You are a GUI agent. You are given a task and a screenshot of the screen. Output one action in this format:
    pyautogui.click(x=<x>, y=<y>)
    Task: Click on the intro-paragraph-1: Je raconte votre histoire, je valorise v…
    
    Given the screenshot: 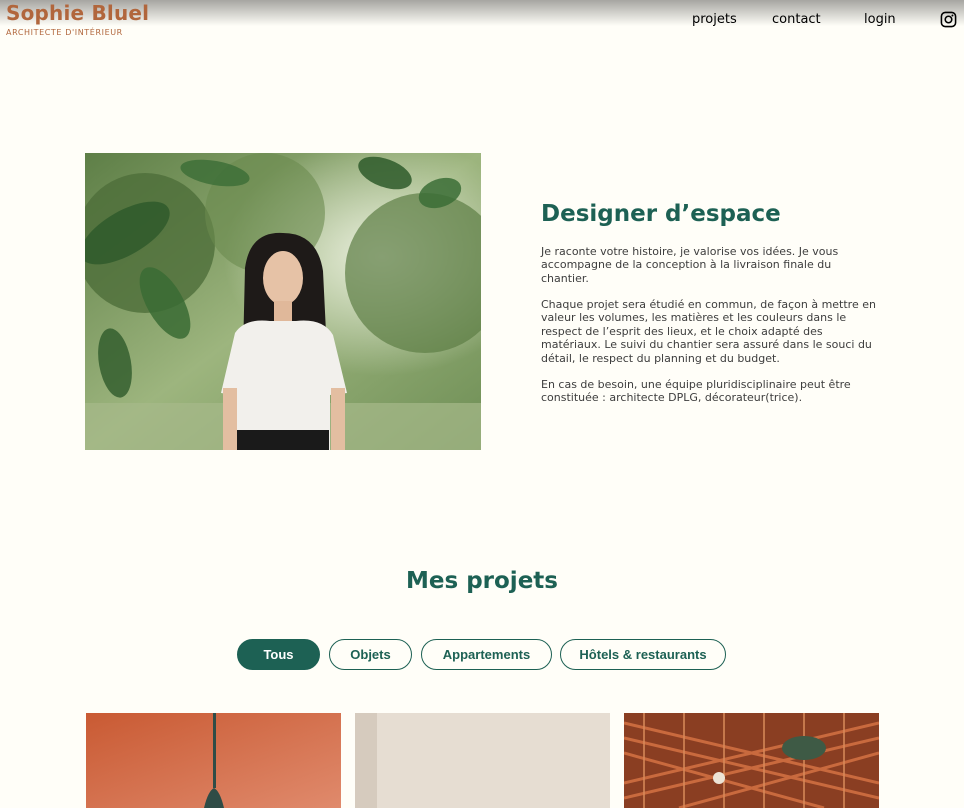 What is the action you would take?
    pyautogui.click(x=690, y=265)
    